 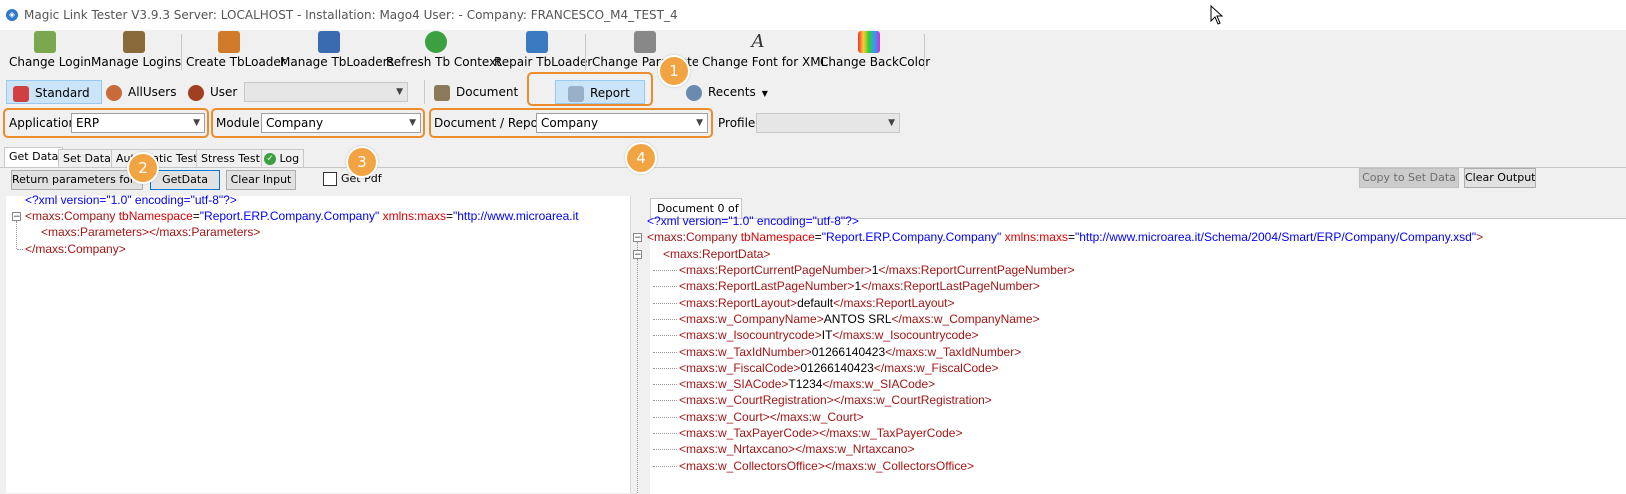 I want to click on tools-icon, so click(x=645, y=42).